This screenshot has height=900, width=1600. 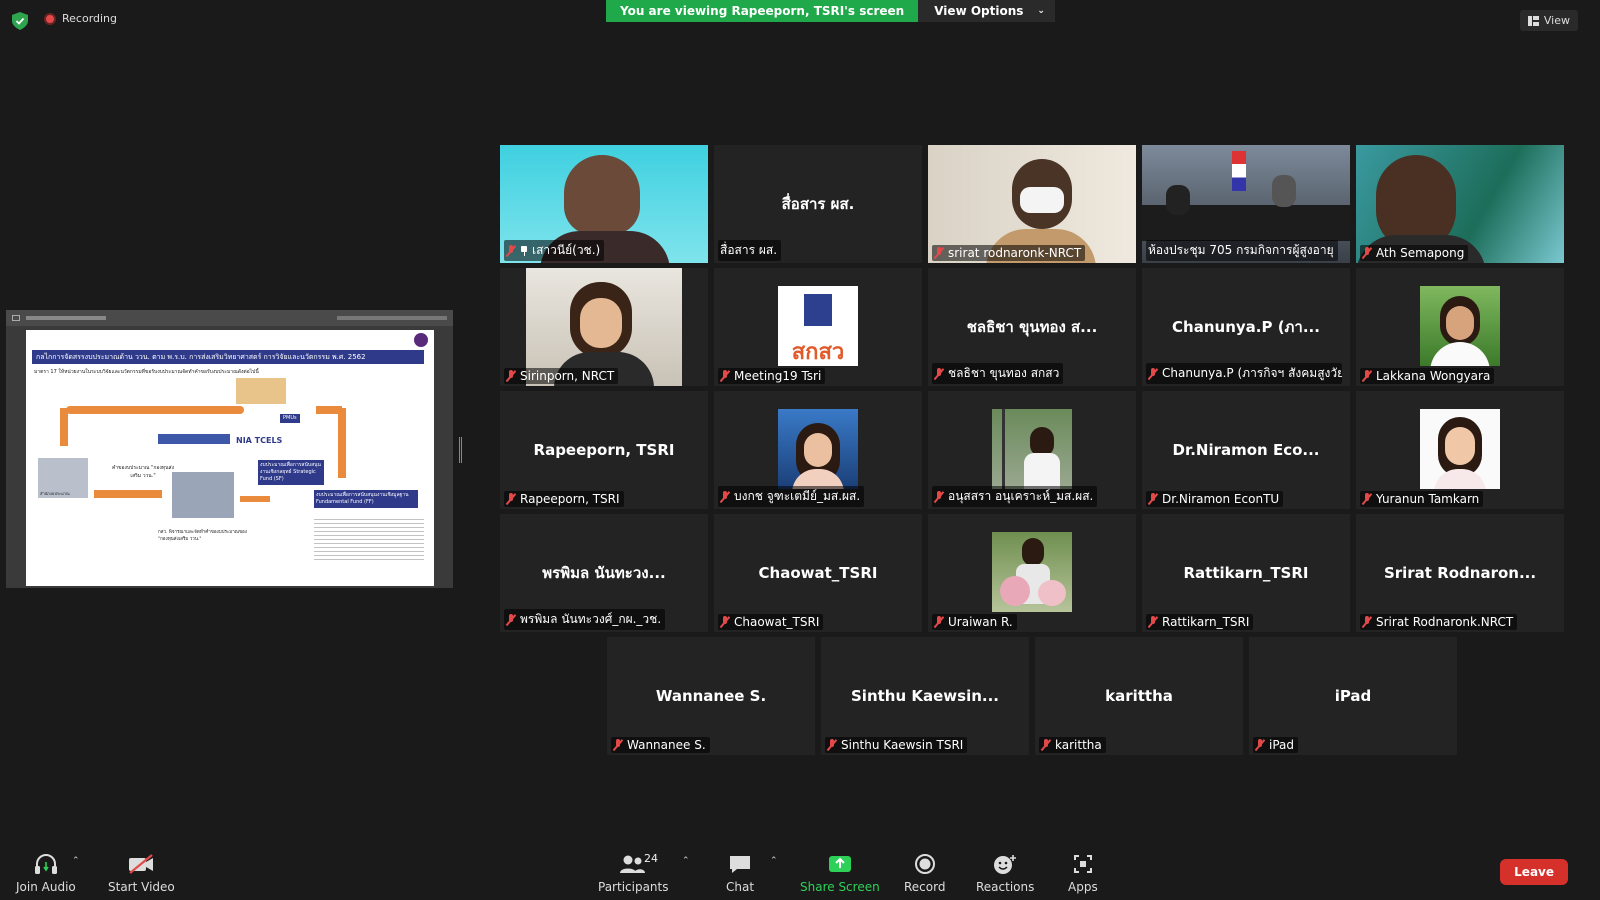 I want to click on tsri-building, so click(x=203, y=495).